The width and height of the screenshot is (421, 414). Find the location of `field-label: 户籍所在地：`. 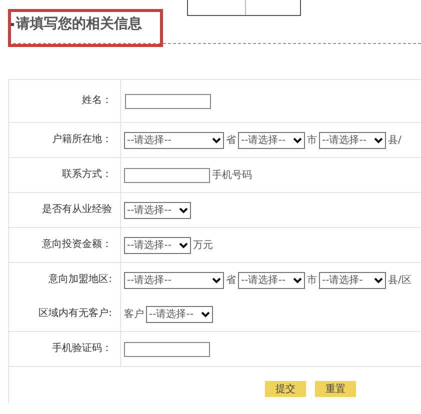

field-label: 户籍所在地： is located at coordinates (82, 139).